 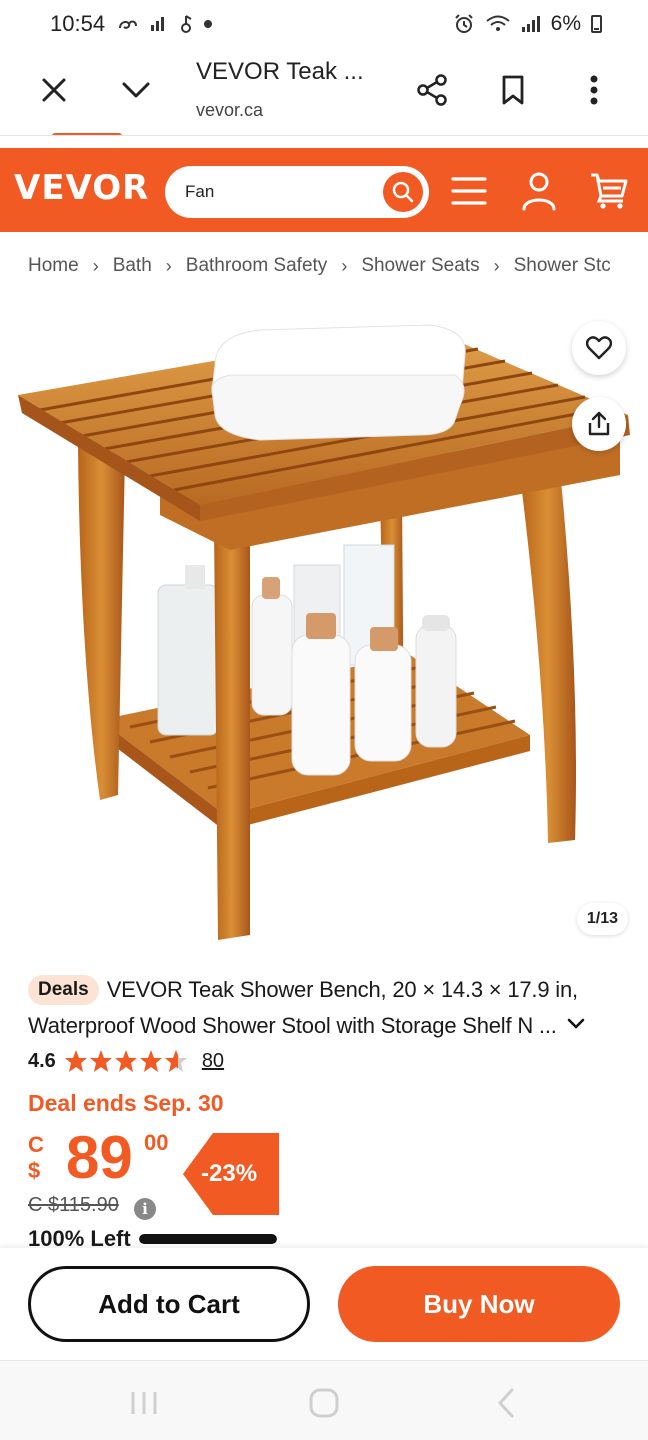 I want to click on notification-a-icon, so click(x=128, y=24).